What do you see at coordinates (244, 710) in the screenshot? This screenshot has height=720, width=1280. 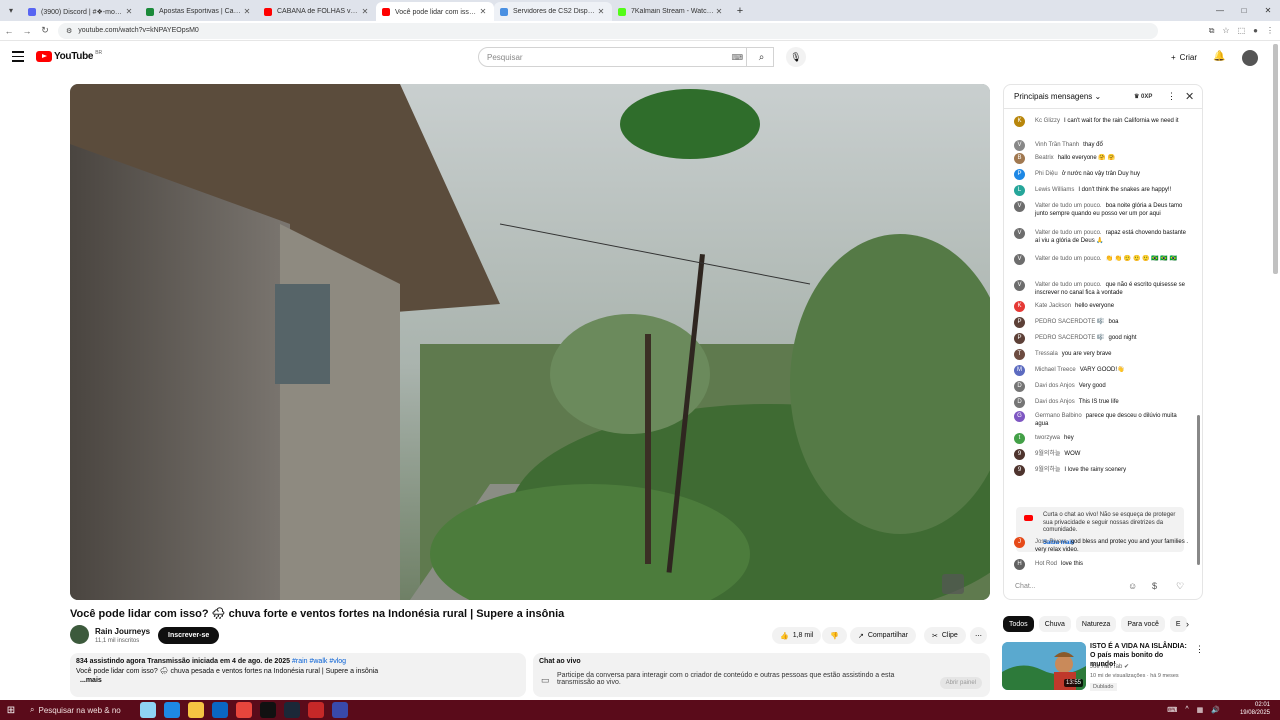 I see `chrome-icon` at bounding box center [244, 710].